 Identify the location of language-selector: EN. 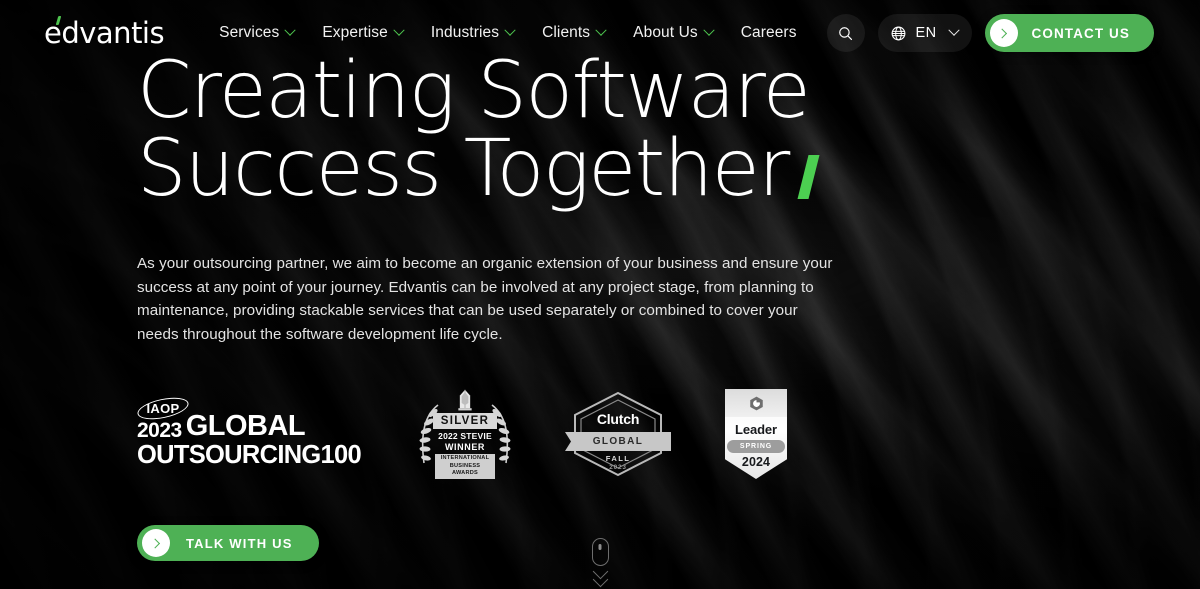
(924, 33).